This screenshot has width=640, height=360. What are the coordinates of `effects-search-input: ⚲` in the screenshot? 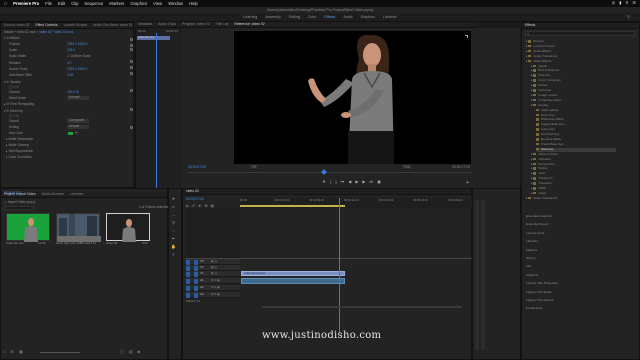 It's located at (580, 33).